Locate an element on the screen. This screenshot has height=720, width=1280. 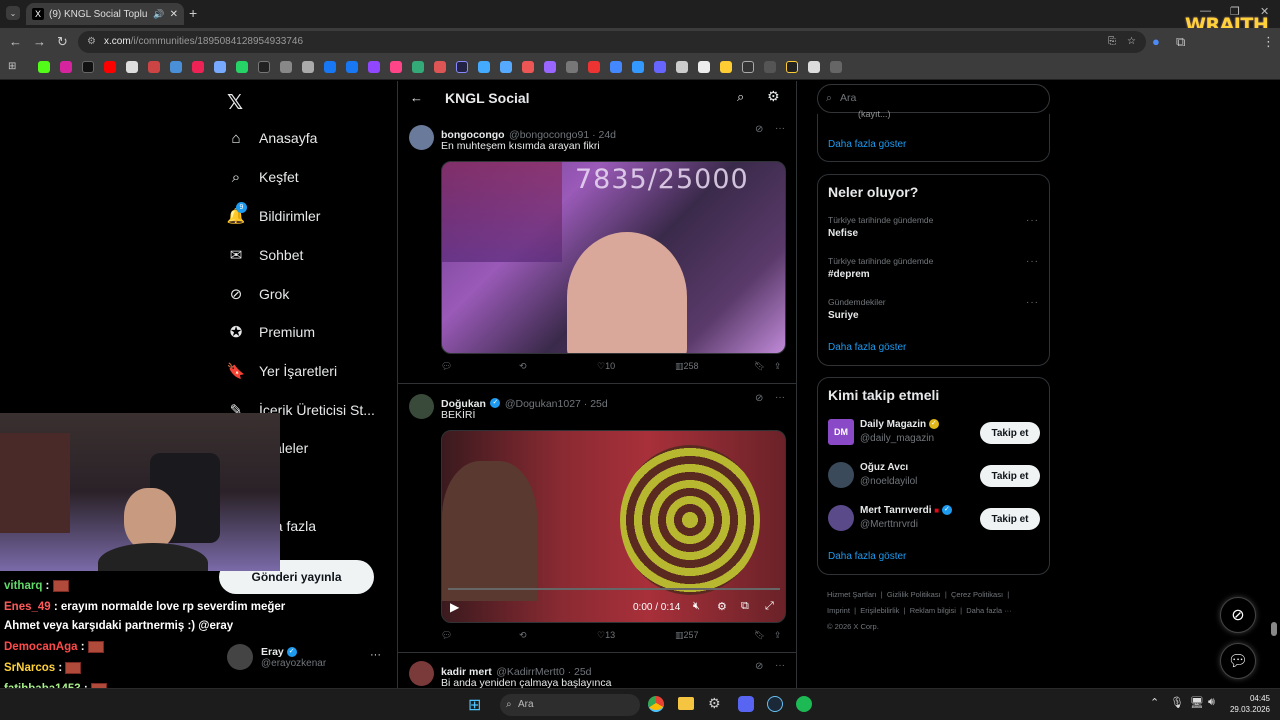
footer-link: Gizlilik Politikası is located at coordinates (914, 594).